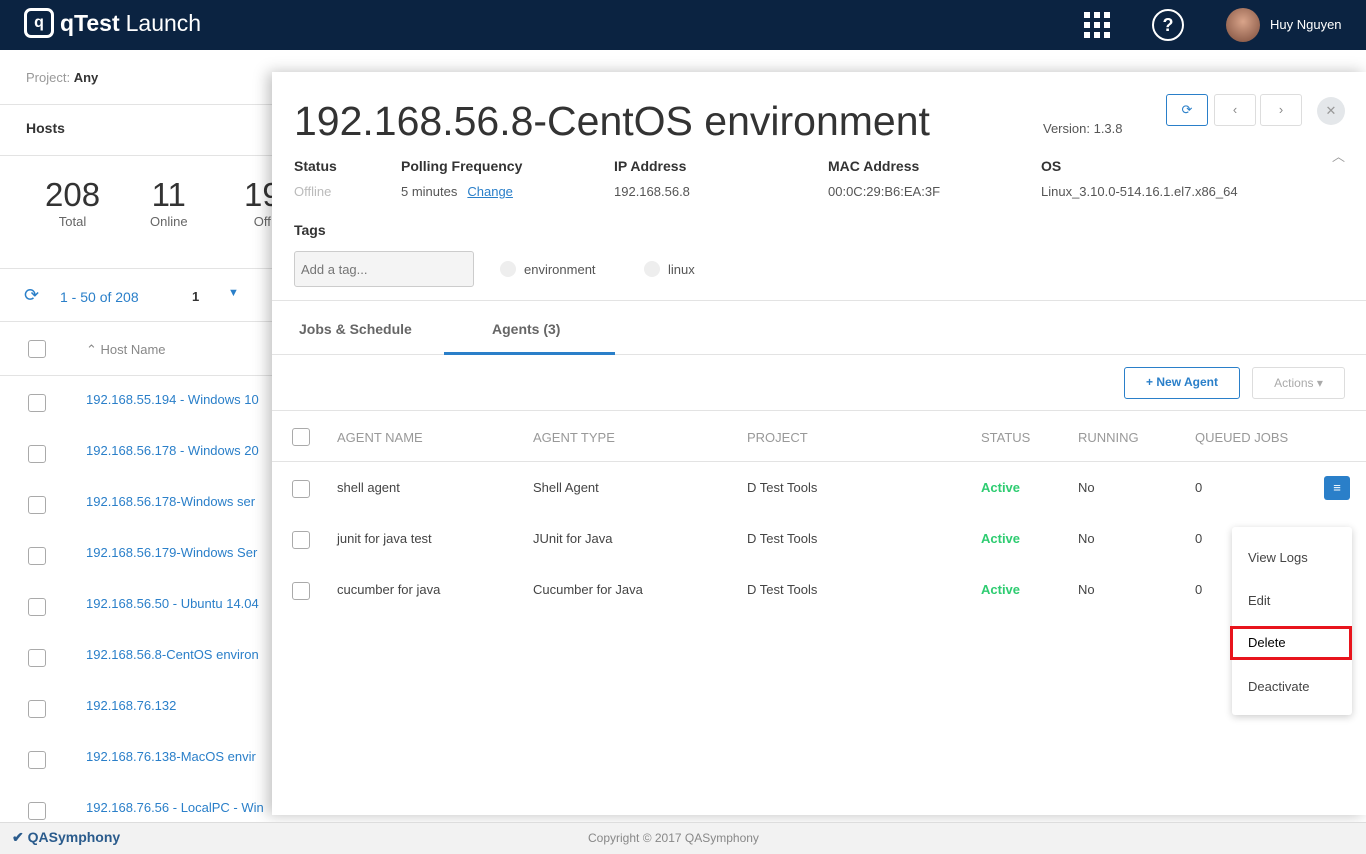  Describe the element at coordinates (566, 487) in the screenshot. I see `agent-type: Shell Agent` at that location.